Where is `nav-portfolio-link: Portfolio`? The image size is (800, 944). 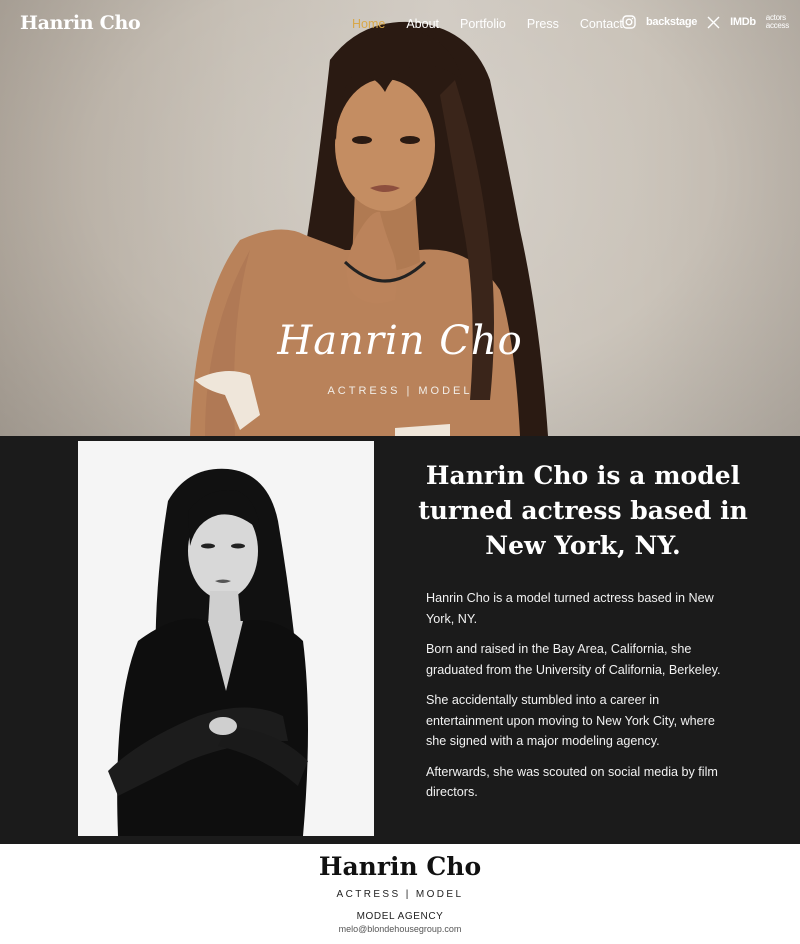 nav-portfolio-link: Portfolio is located at coordinates (483, 24).